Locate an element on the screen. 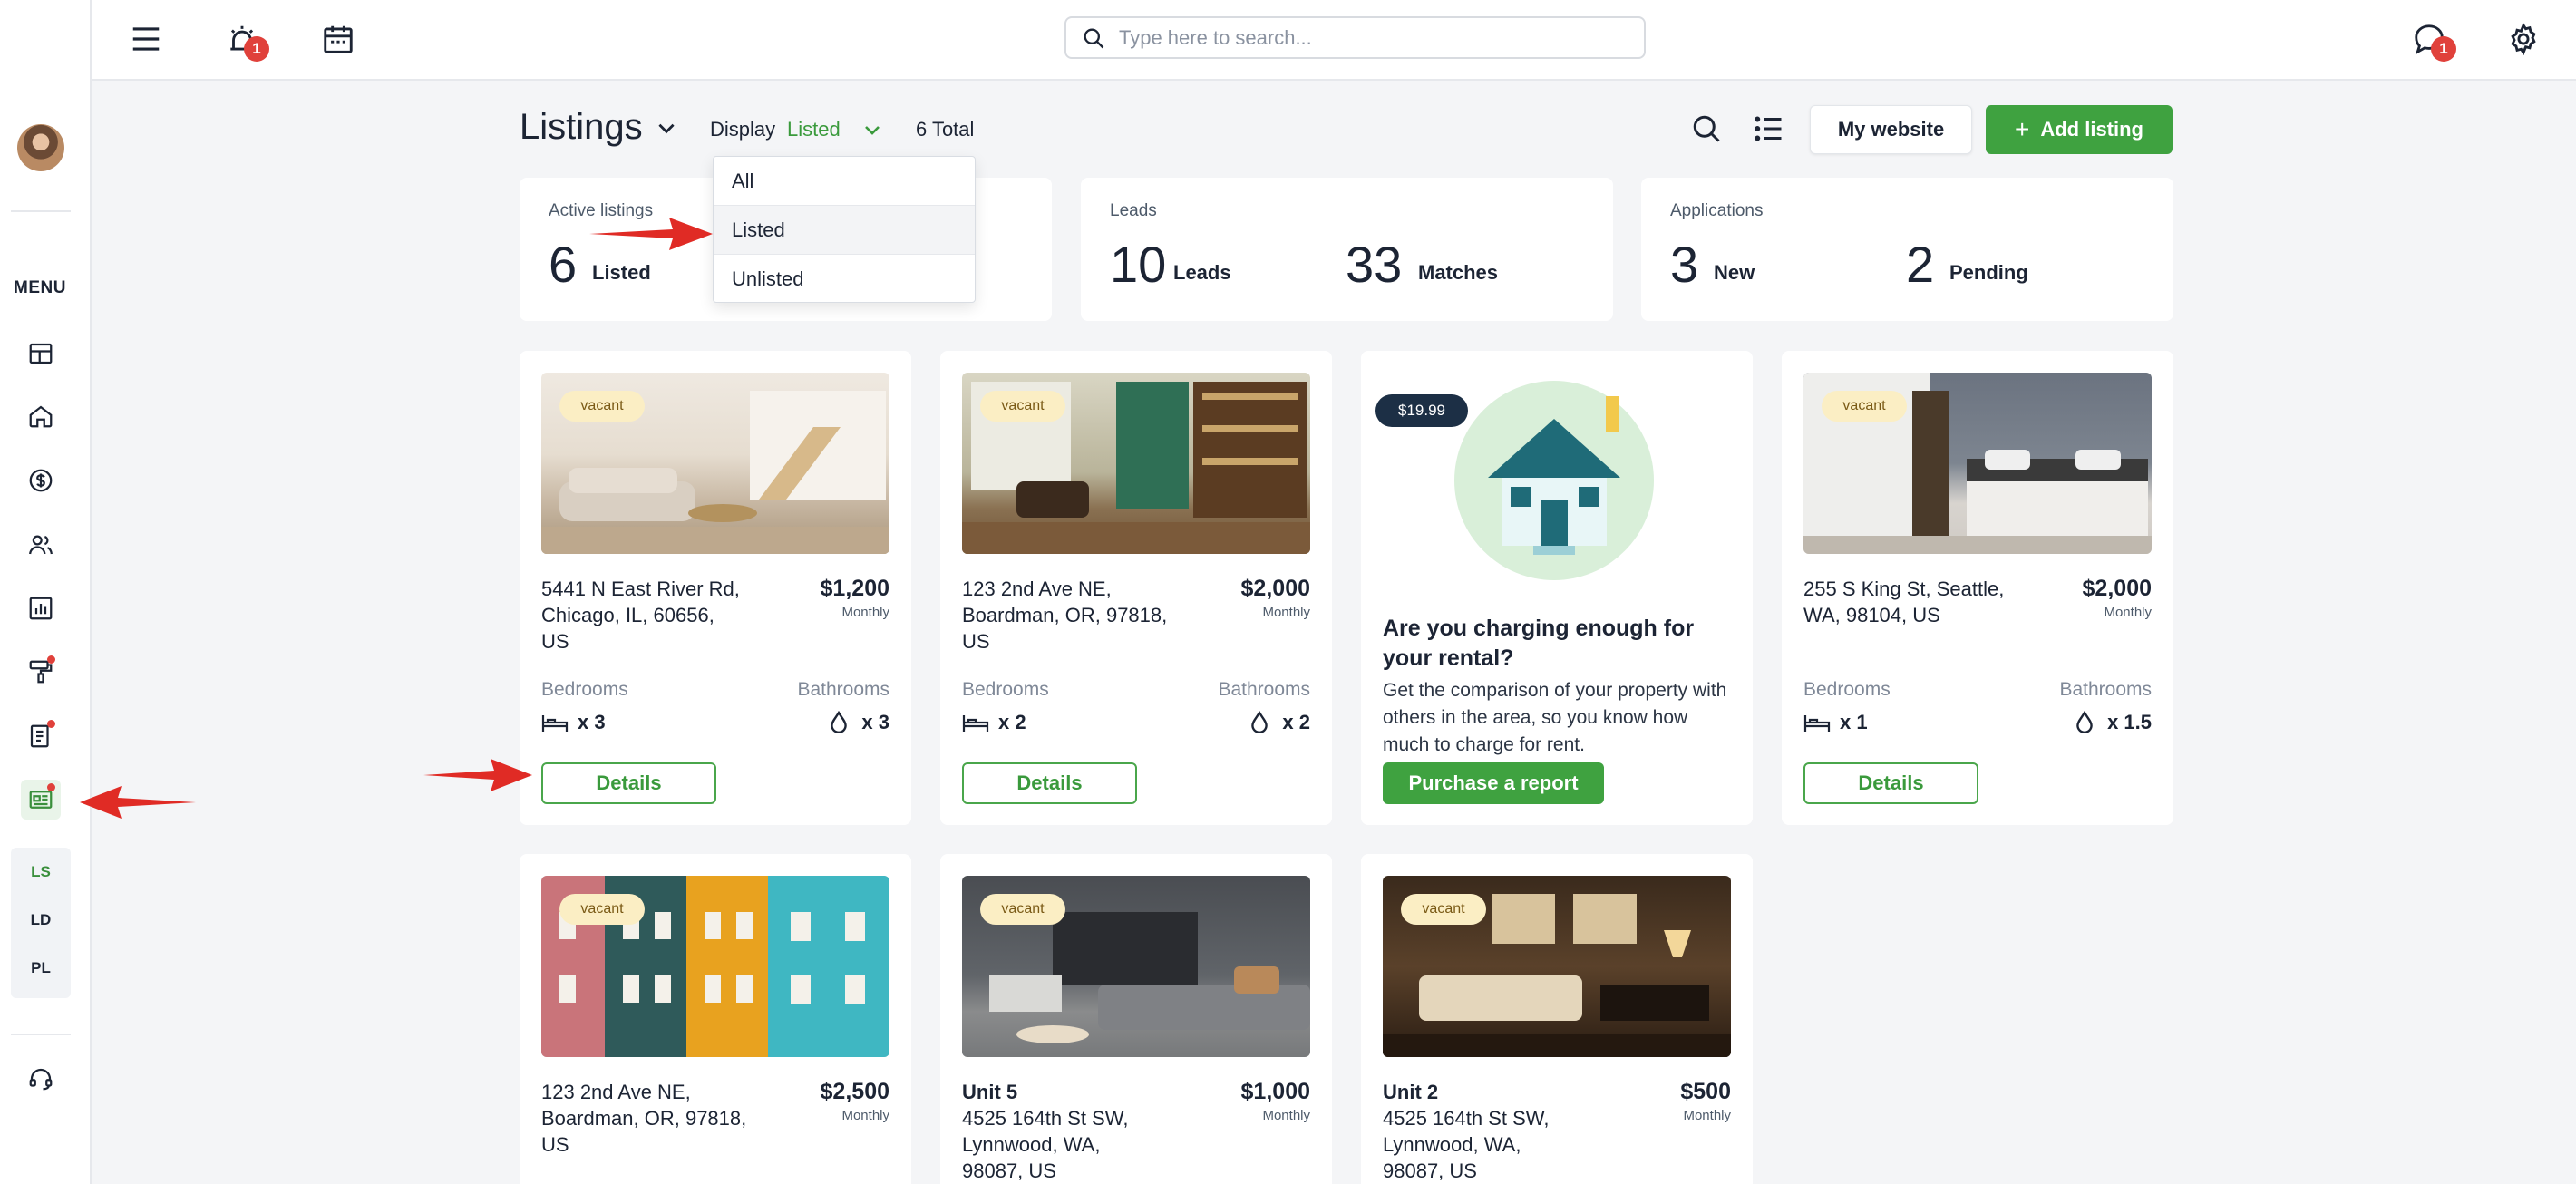 This screenshot has height=1184, width=2576. sidebar-divider is located at coordinates (41, 211).